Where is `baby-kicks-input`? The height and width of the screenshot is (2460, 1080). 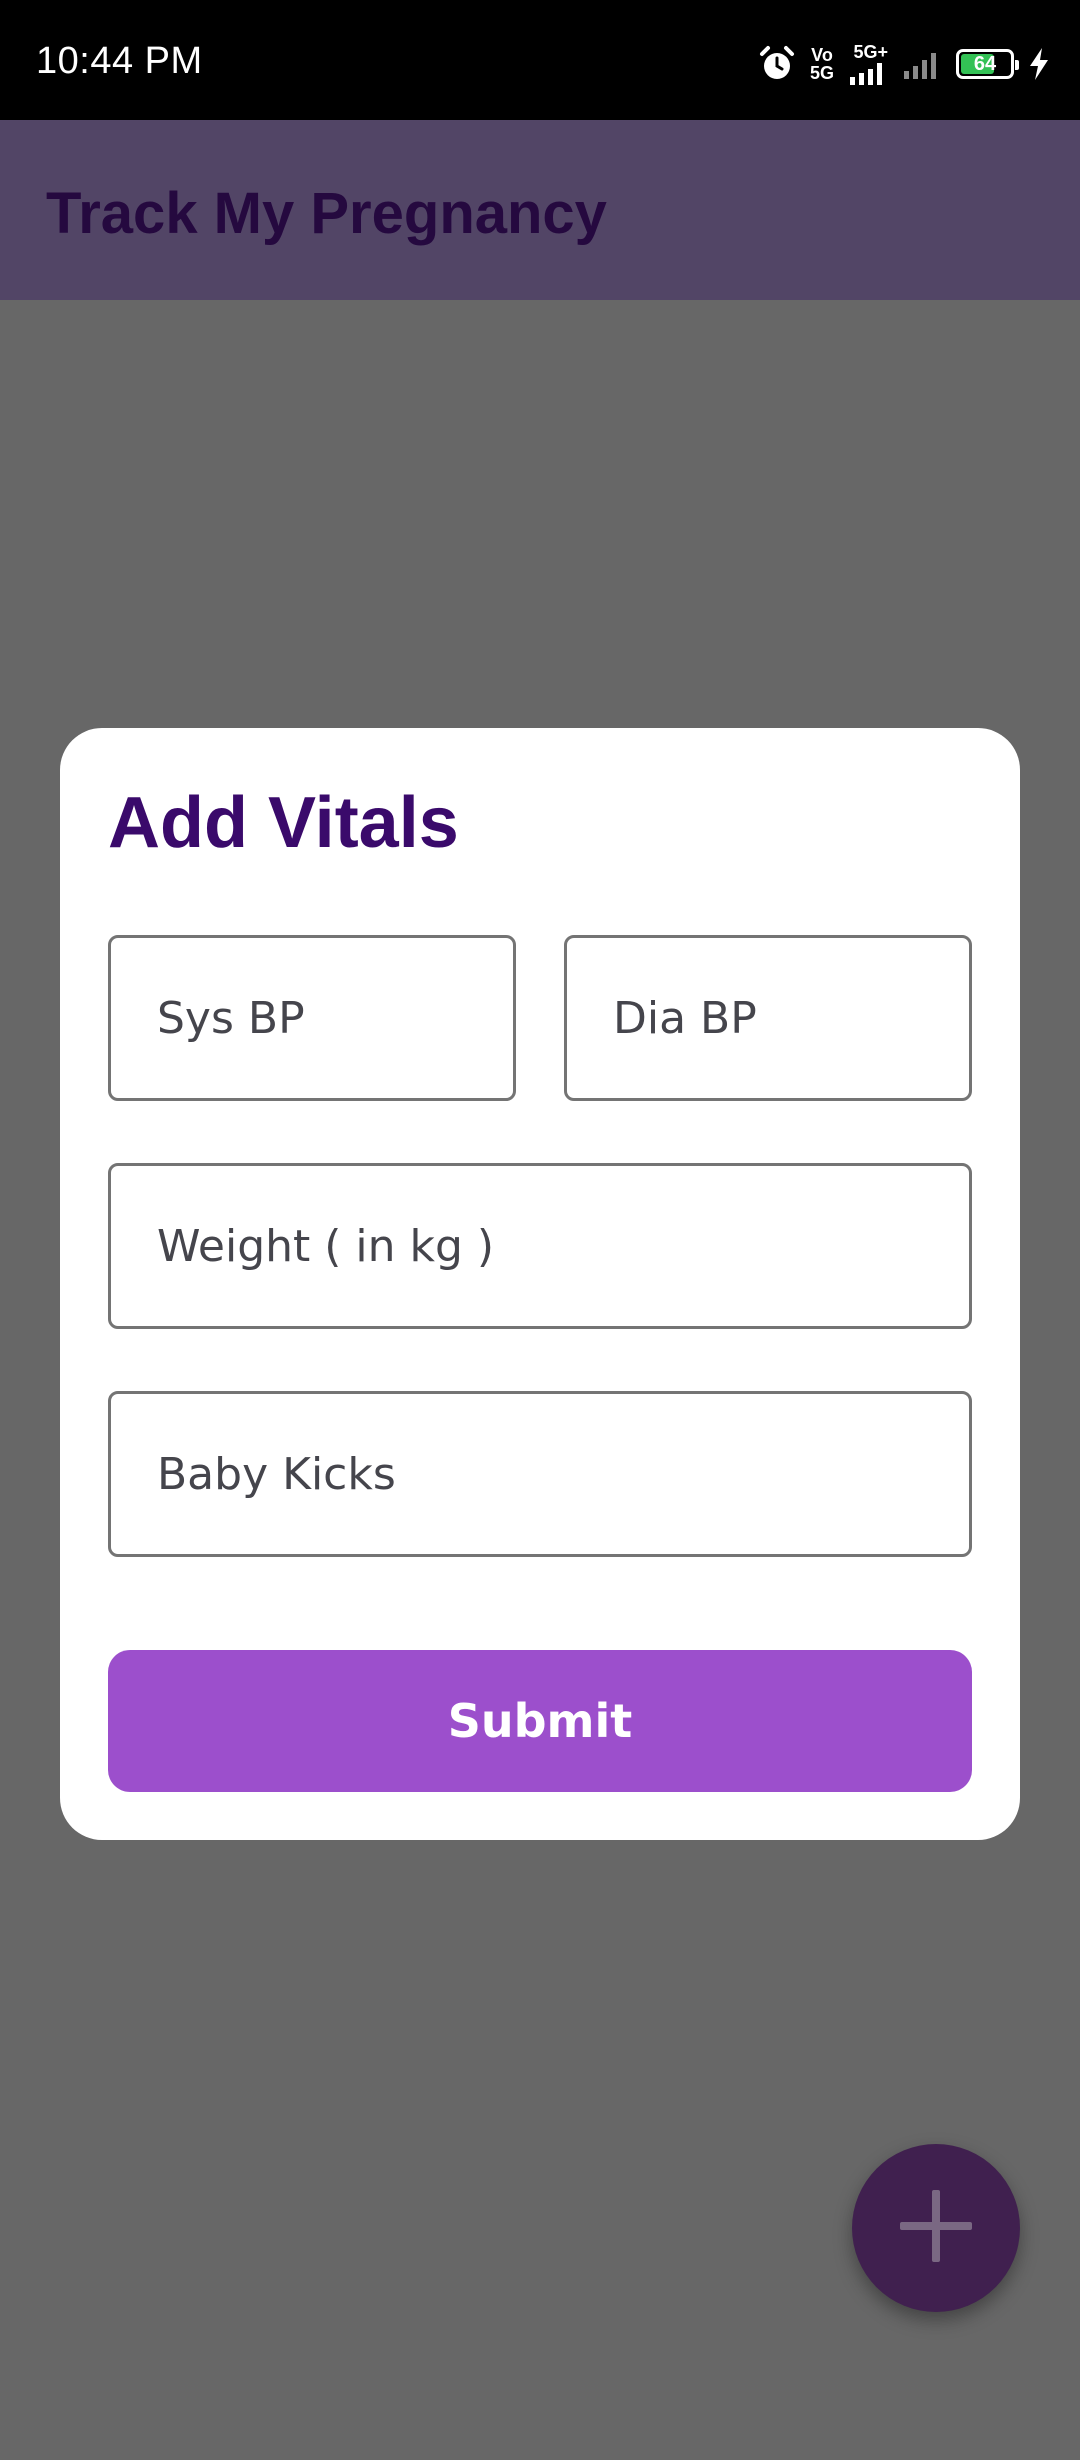 baby-kicks-input is located at coordinates (540, 1474).